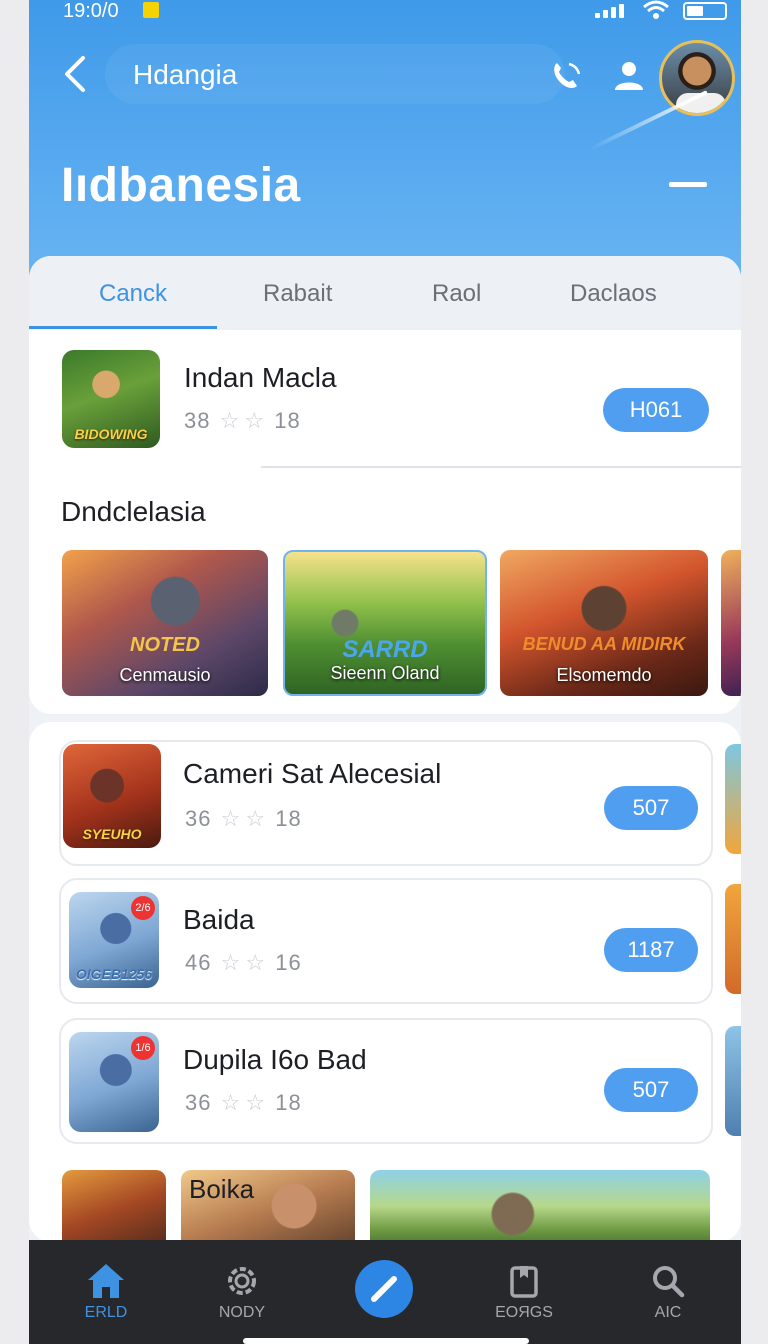  Describe the element at coordinates (198, 962) in the screenshot. I see `rating-value: 46` at that location.